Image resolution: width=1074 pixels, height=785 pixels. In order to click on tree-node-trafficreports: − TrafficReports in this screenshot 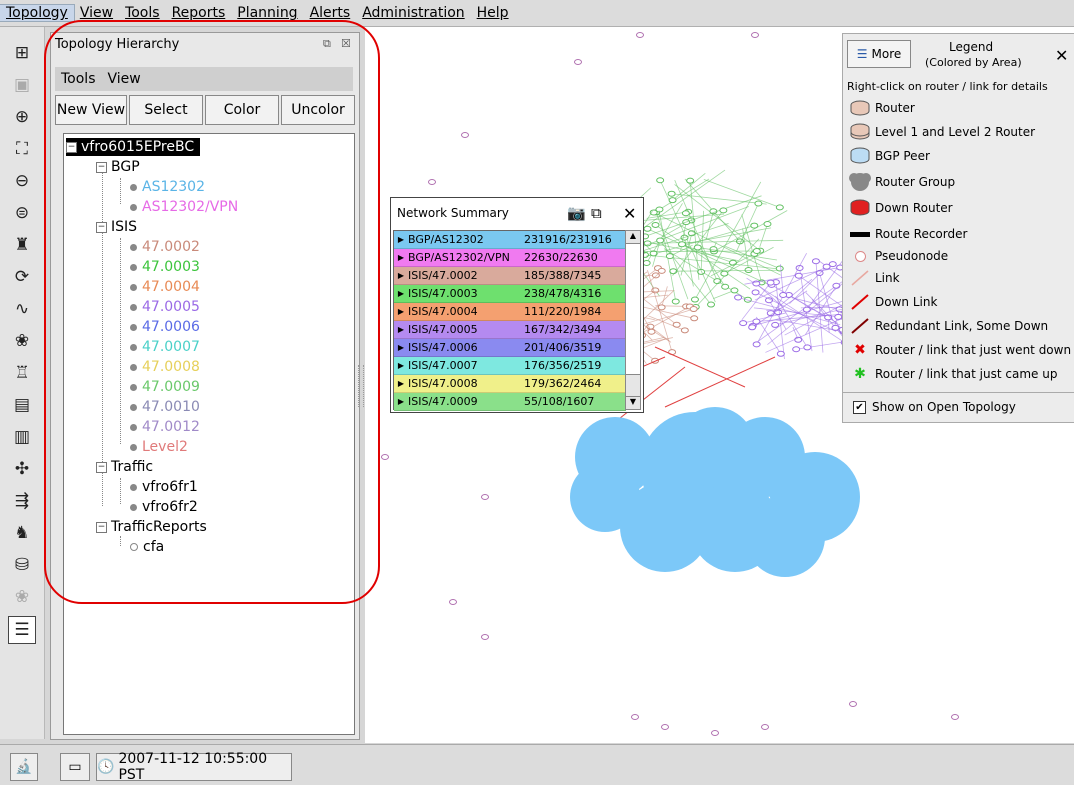, I will do `click(151, 527)`.